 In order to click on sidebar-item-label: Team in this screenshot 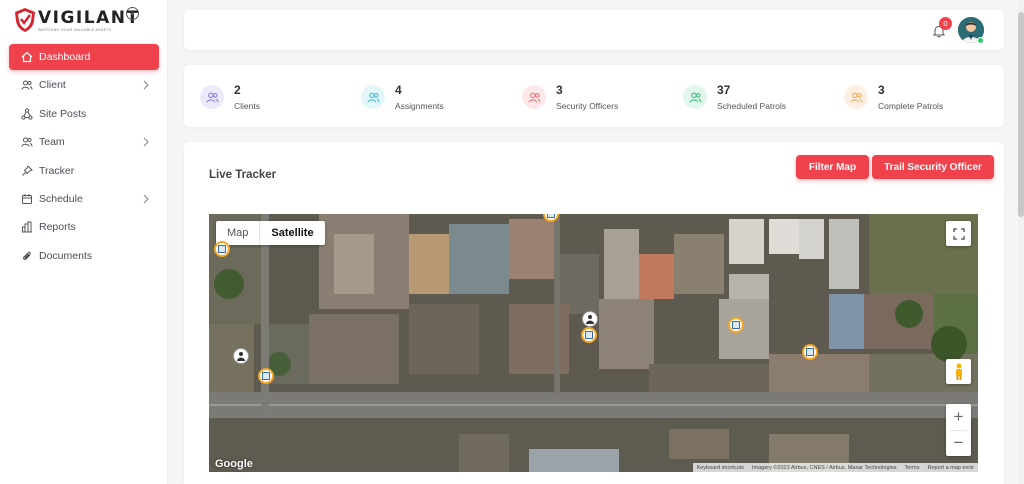, I will do `click(52, 142)`.